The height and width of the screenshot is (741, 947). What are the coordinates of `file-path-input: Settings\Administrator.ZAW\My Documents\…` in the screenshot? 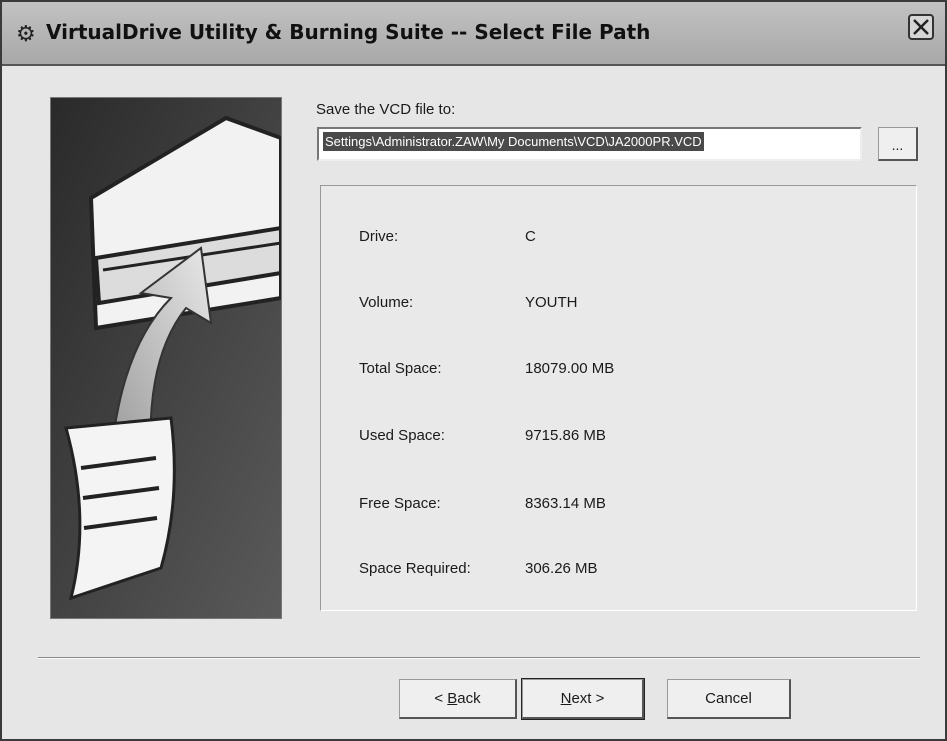 It's located at (589, 144).